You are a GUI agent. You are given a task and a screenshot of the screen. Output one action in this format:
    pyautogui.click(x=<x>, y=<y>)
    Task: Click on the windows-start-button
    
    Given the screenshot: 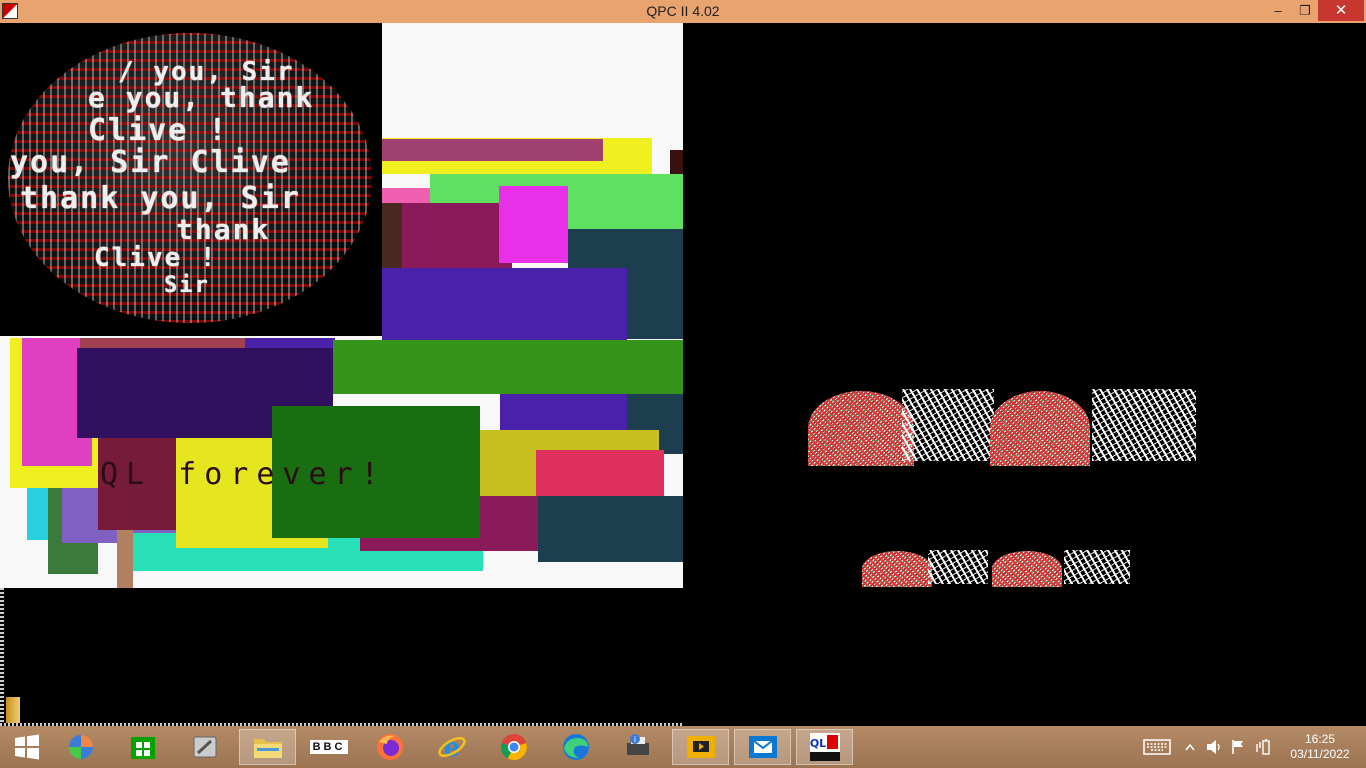 What is the action you would take?
    pyautogui.click(x=27, y=747)
    